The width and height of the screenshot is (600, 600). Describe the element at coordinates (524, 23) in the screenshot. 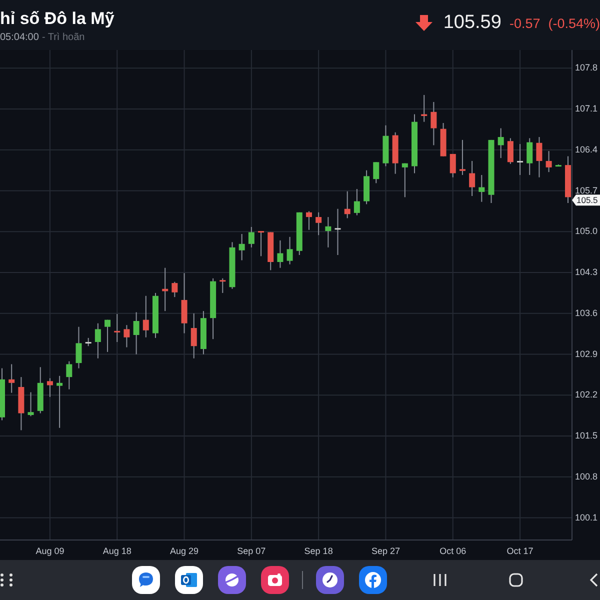

I see `price-change: -0.57` at that location.